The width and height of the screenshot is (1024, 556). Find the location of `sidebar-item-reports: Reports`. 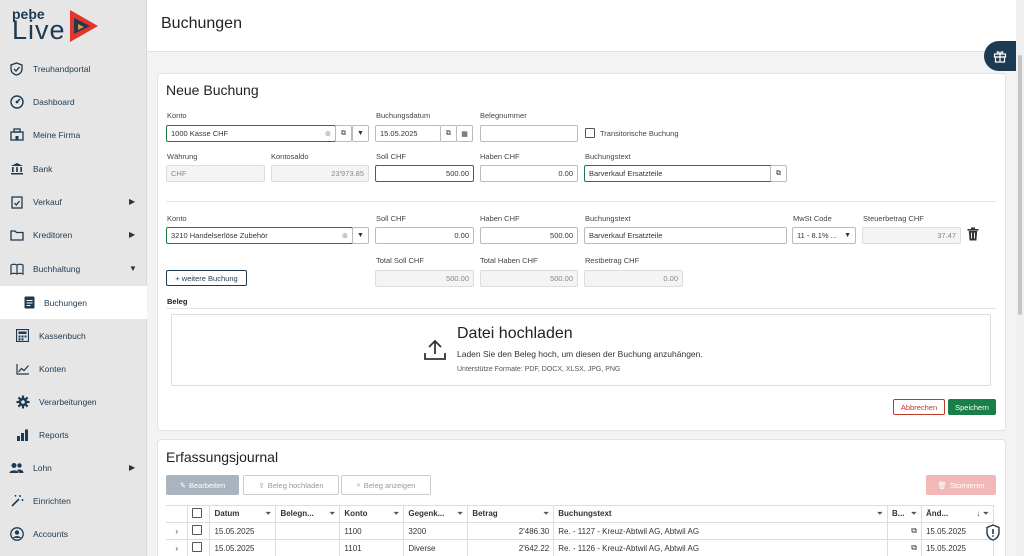

sidebar-item-reports: Reports is located at coordinates (73, 434).